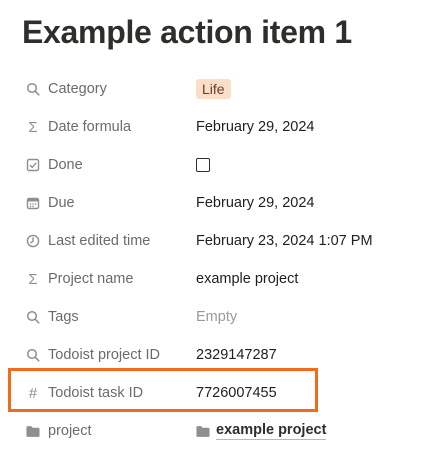  I want to click on property-label-text: Done, so click(65, 165).